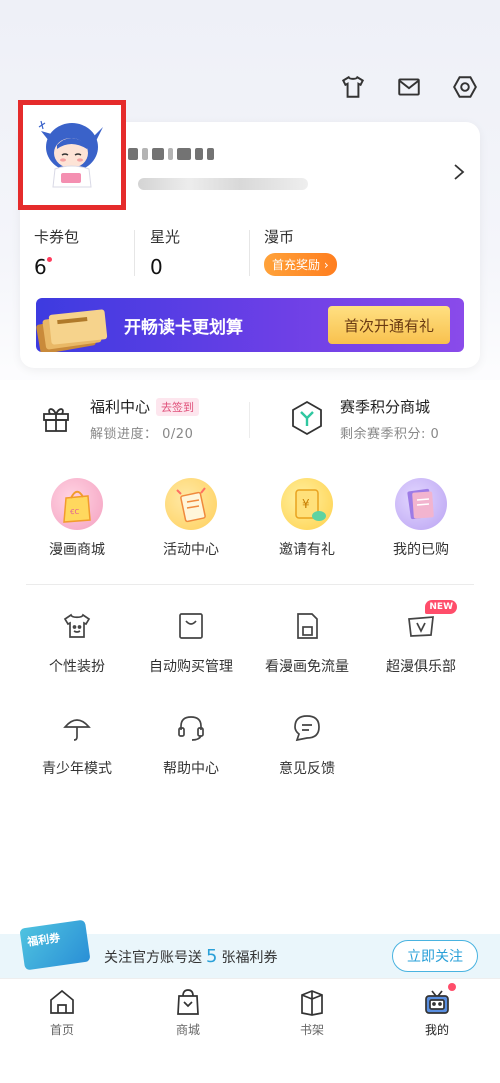 This screenshot has width=500, height=1083. Describe the element at coordinates (191, 643) in the screenshot. I see `grid-item-auto-buy: 自动购买管理` at that location.